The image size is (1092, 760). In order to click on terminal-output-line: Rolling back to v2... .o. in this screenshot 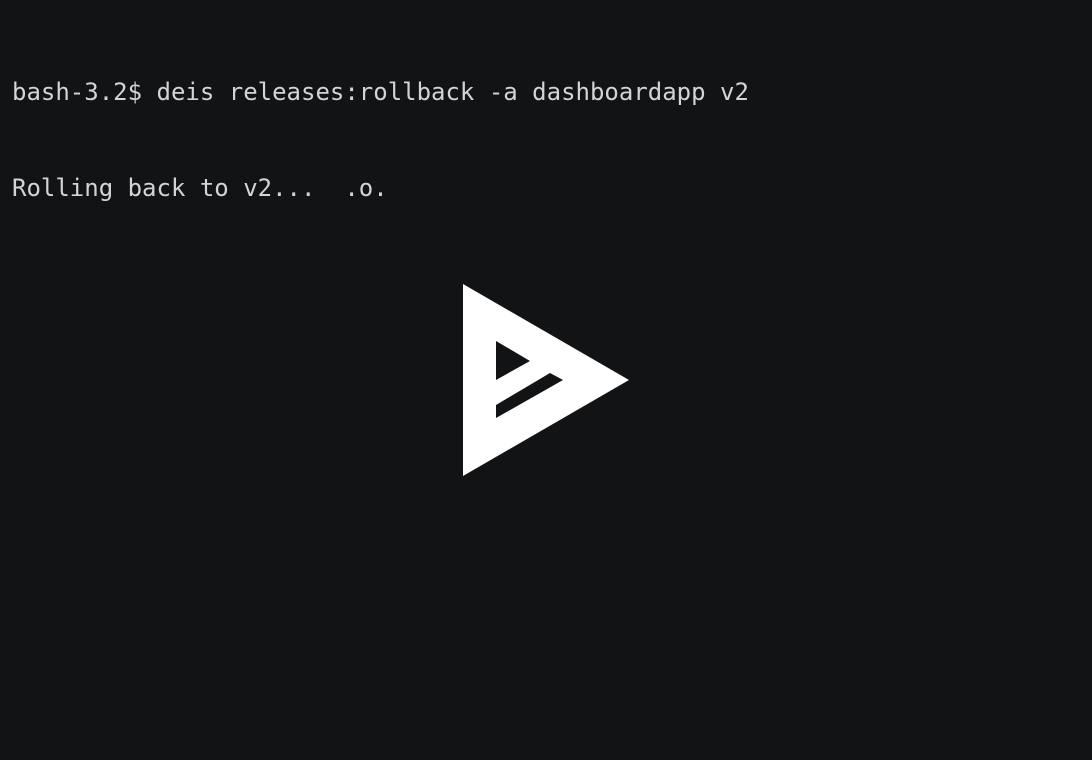, I will do `click(200, 188)`.